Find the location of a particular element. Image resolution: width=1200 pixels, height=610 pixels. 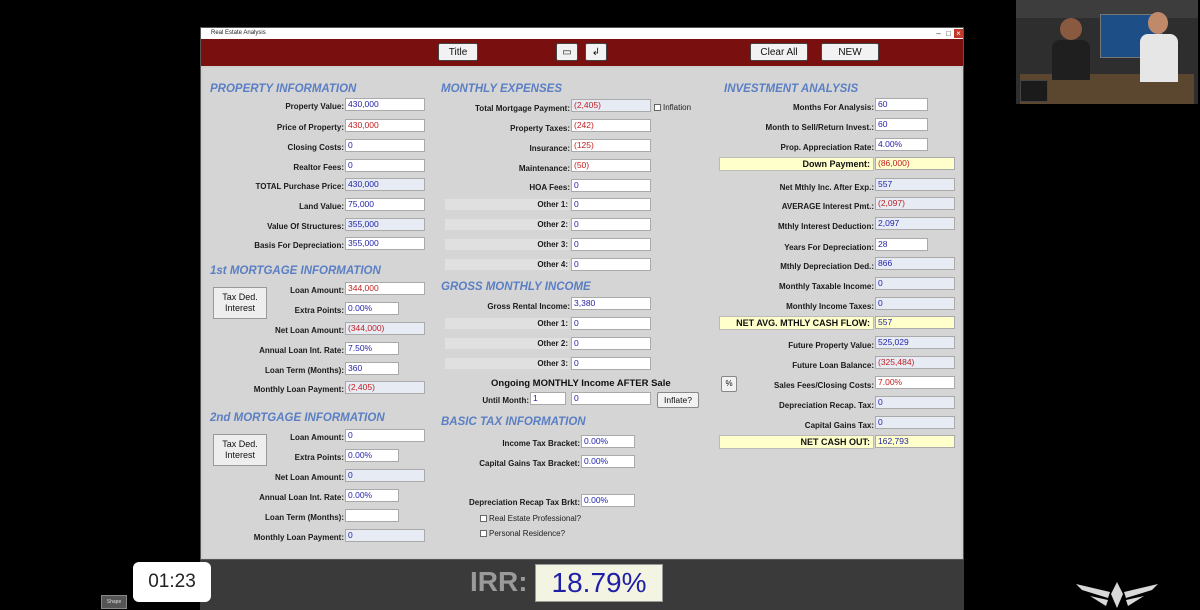

expenses-heading: MONTHLY EXPENSES is located at coordinates (501, 89).